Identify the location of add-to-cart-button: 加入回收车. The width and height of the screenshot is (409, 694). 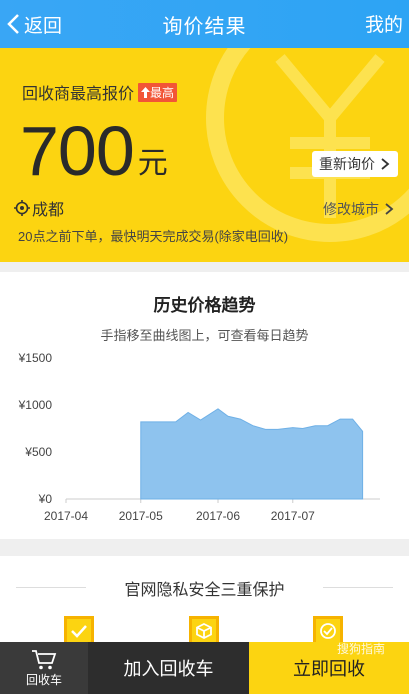
(168, 668).